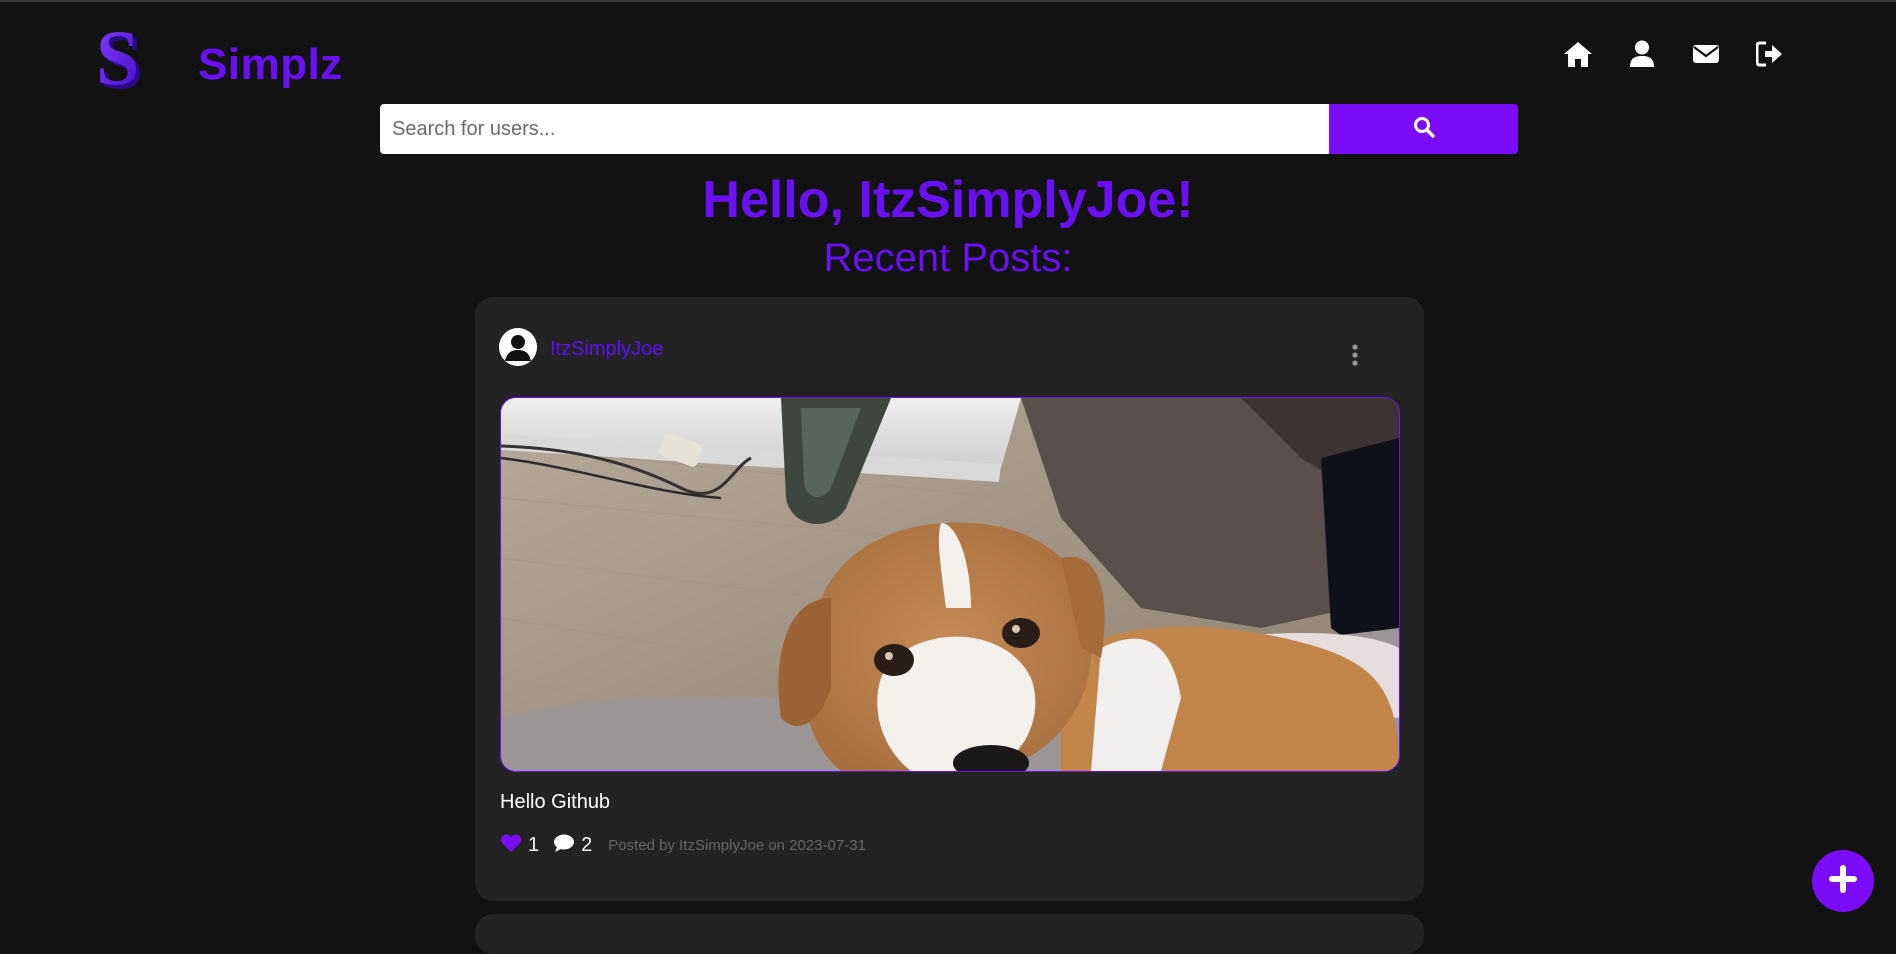  Describe the element at coordinates (606, 349) in the screenshot. I see `post-author-link: ItzSimplyJoe` at that location.